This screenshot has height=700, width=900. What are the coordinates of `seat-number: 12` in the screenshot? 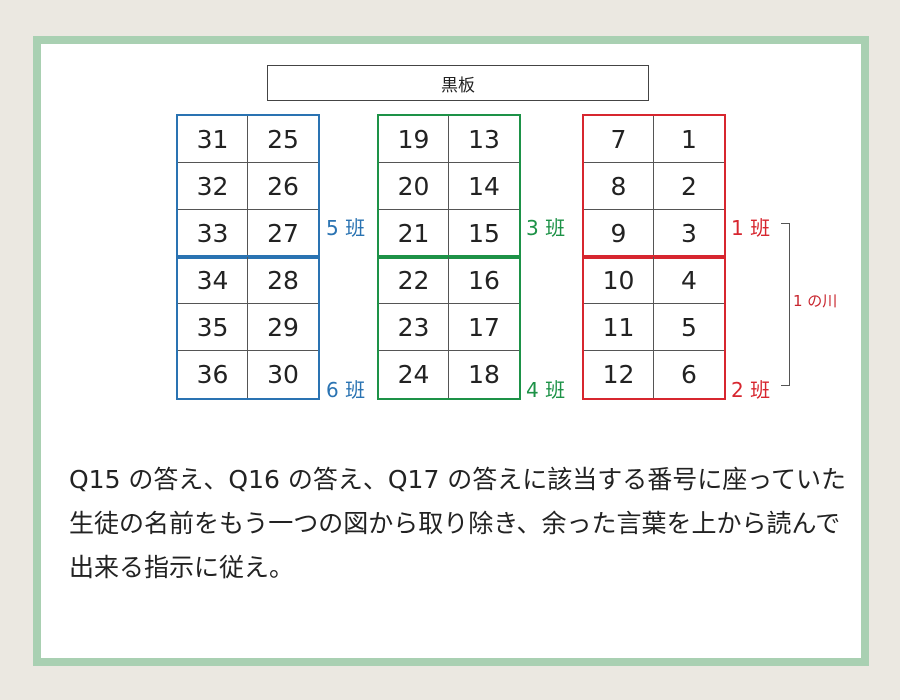 It's located at (619, 374).